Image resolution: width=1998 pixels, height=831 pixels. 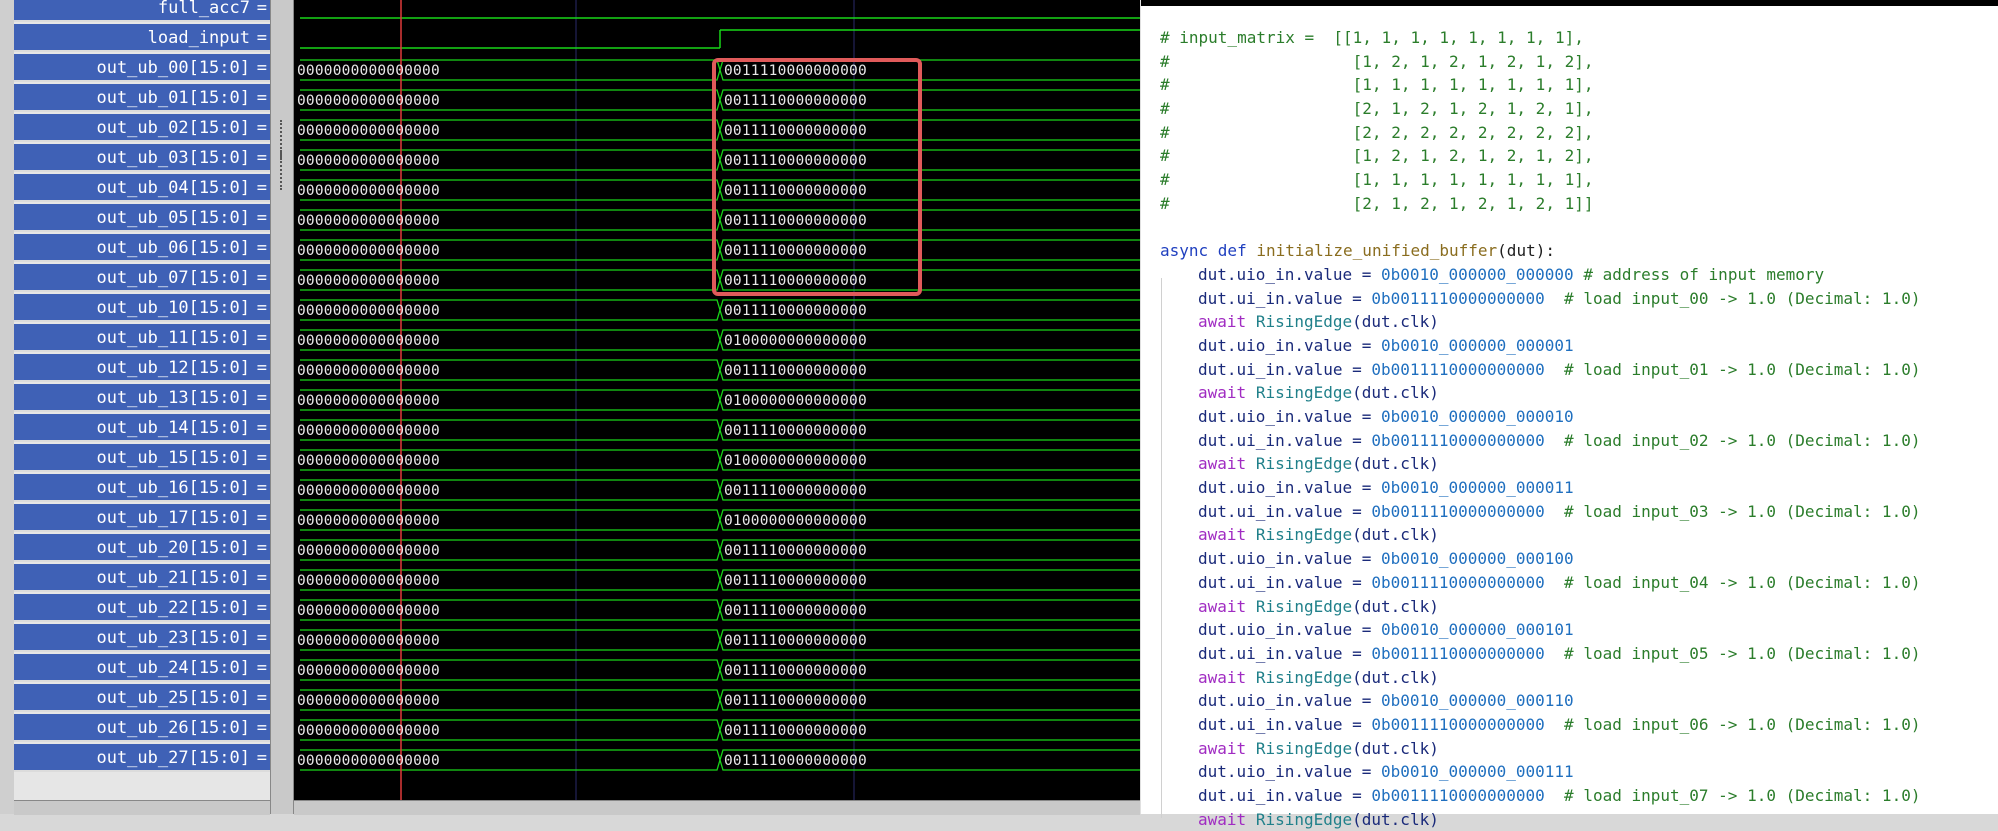 I want to click on uio-assign-line: dut.uio_in.value = 0b0010_000000_000011, so click(x=1540, y=488).